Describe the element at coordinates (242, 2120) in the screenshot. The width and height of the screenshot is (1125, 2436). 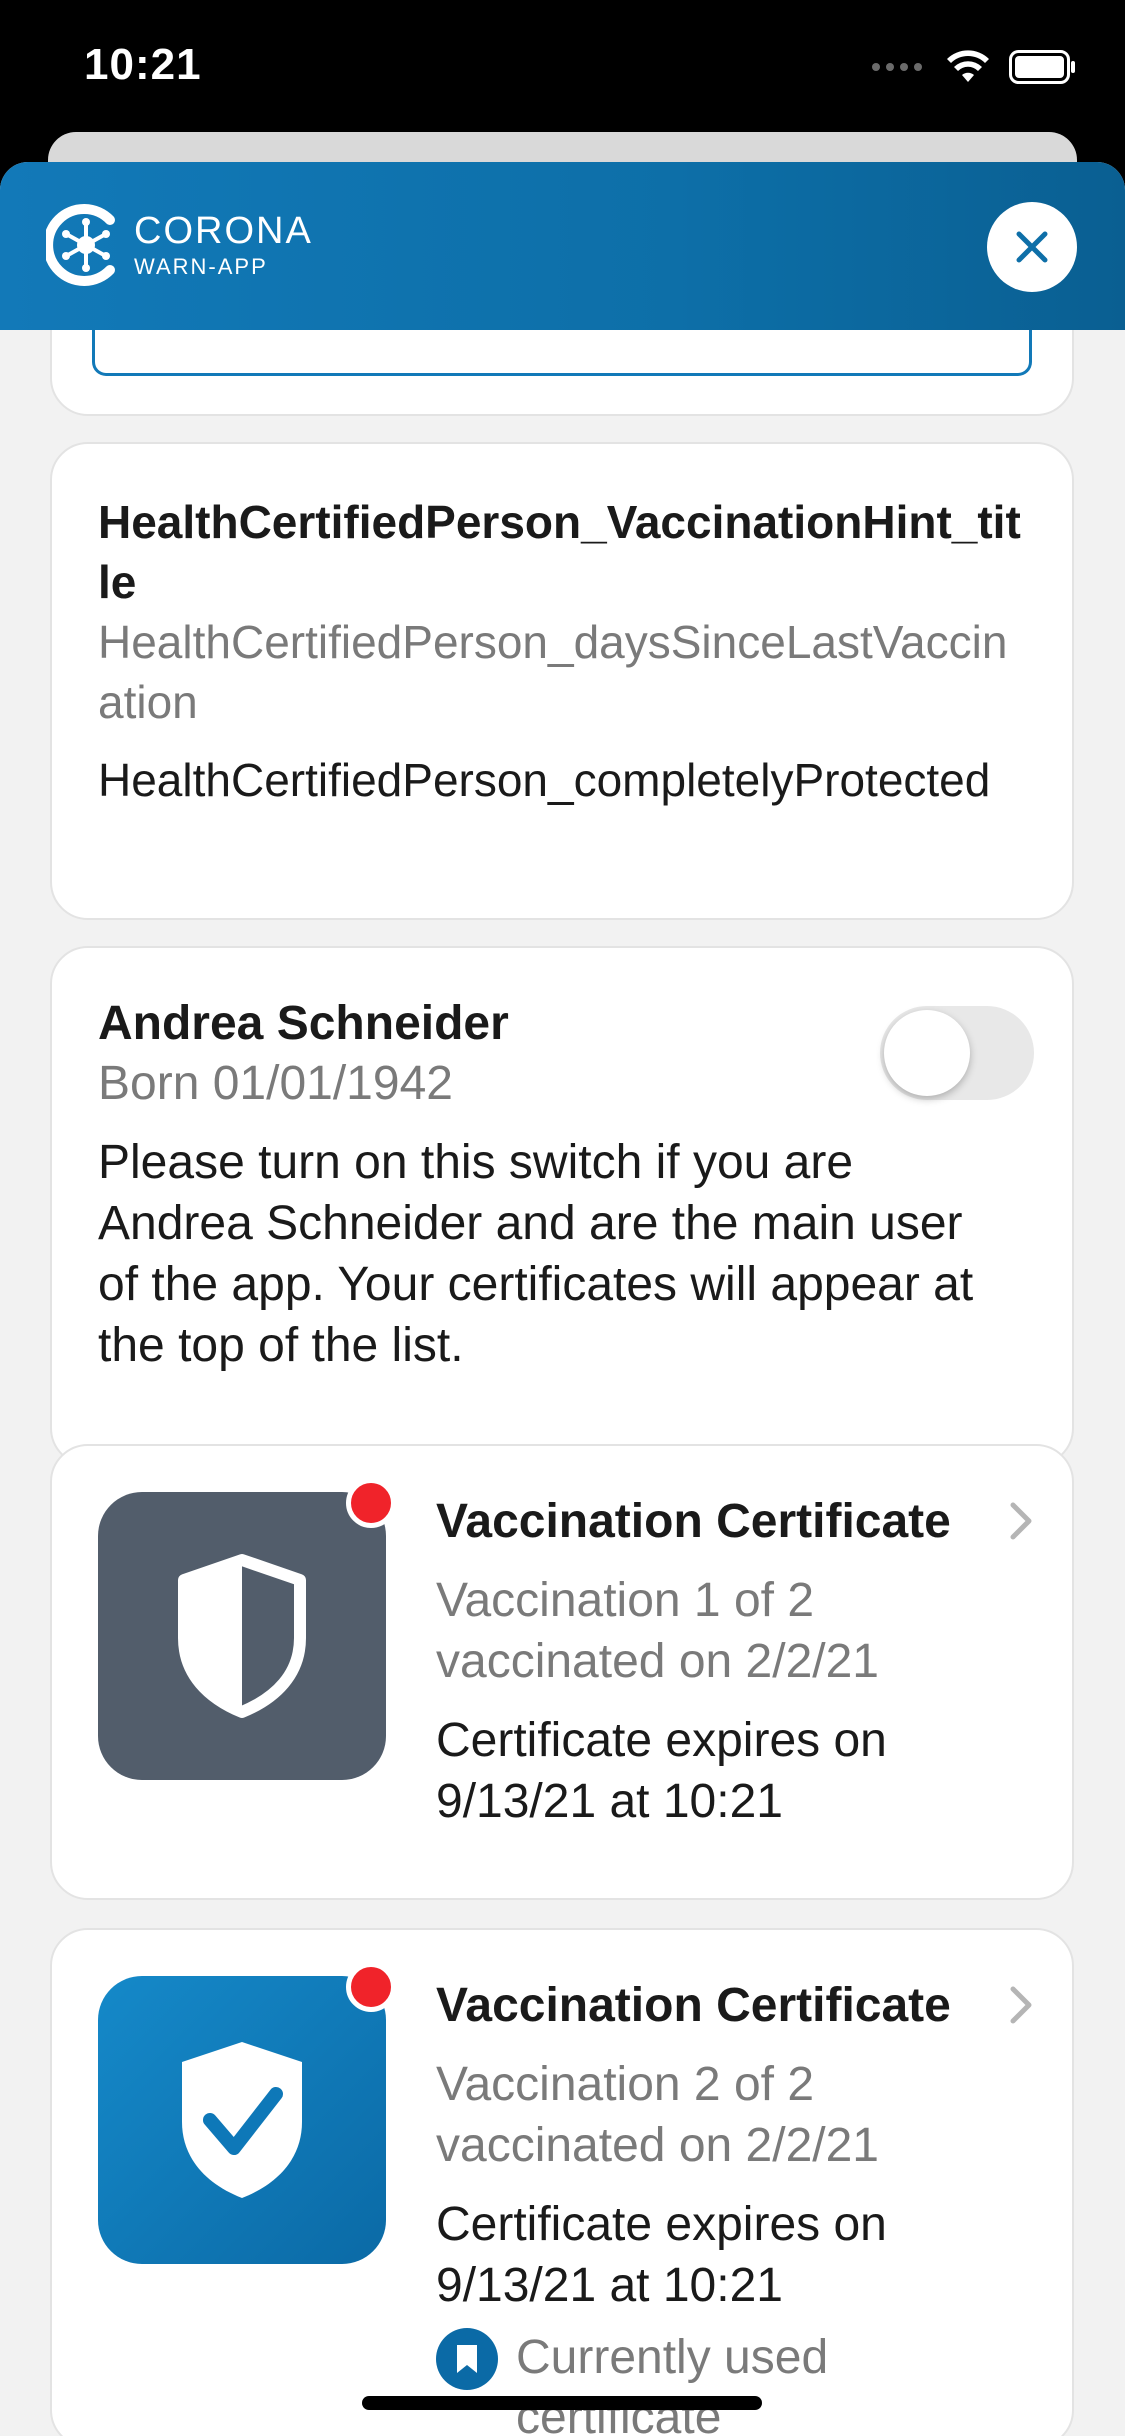
I see `check-shield-icon` at that location.